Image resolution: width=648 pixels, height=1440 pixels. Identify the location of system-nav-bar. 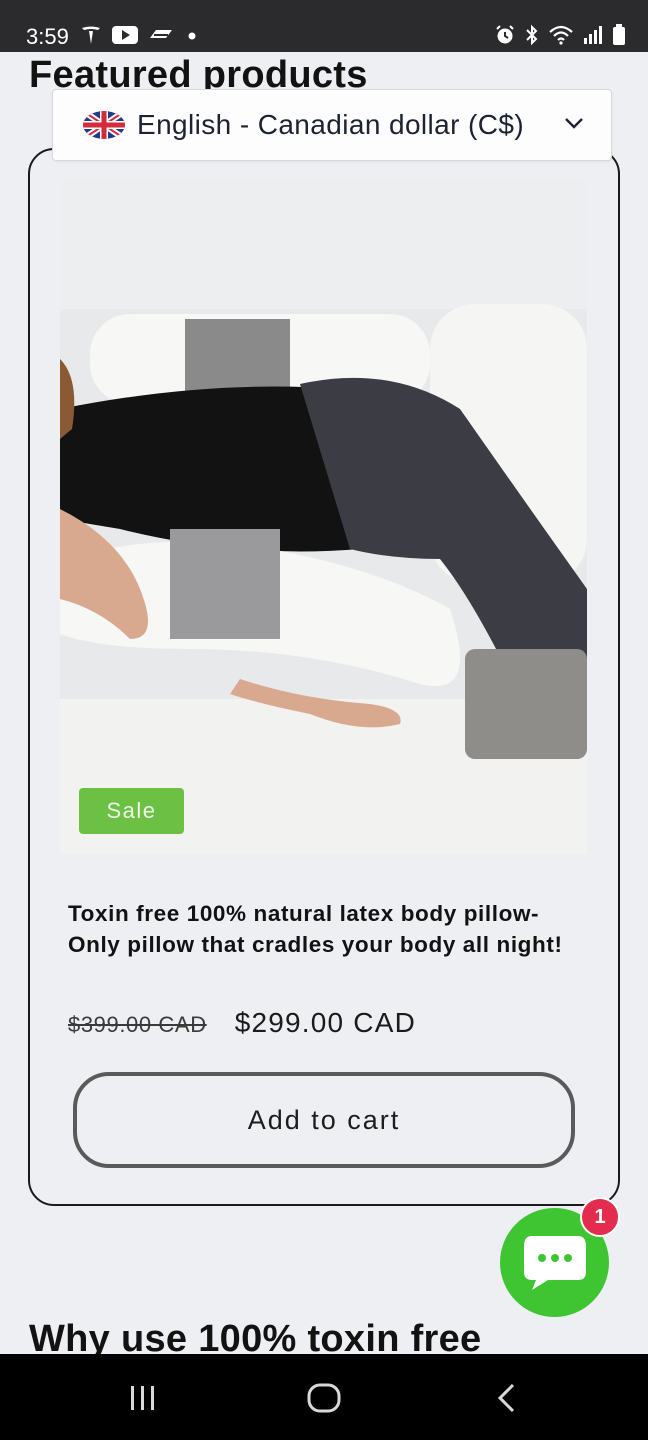
(324, 1397).